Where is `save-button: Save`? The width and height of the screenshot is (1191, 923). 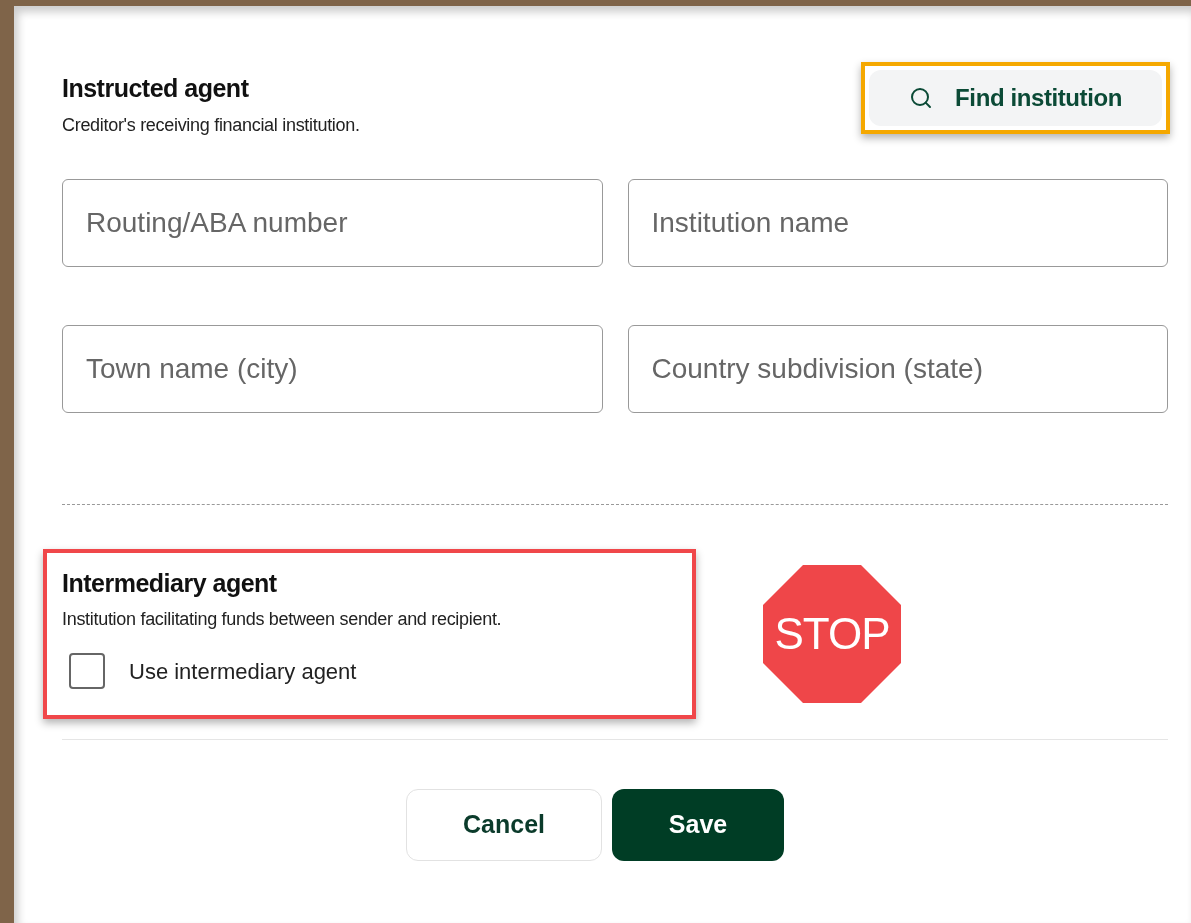 save-button: Save is located at coordinates (698, 825).